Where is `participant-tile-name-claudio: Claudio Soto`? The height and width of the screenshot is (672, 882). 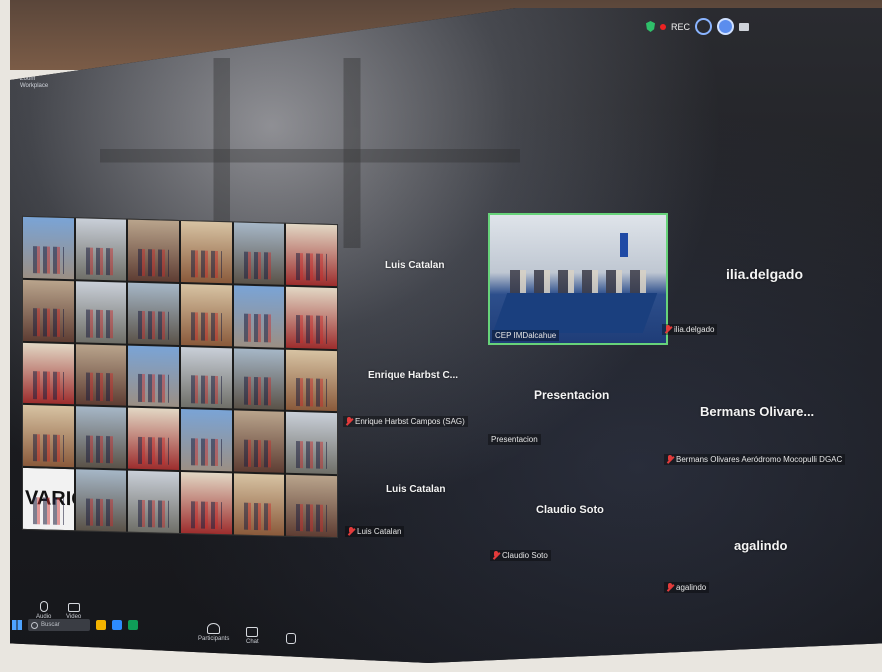
participant-tile-name-claudio: Claudio Soto is located at coordinates (570, 510).